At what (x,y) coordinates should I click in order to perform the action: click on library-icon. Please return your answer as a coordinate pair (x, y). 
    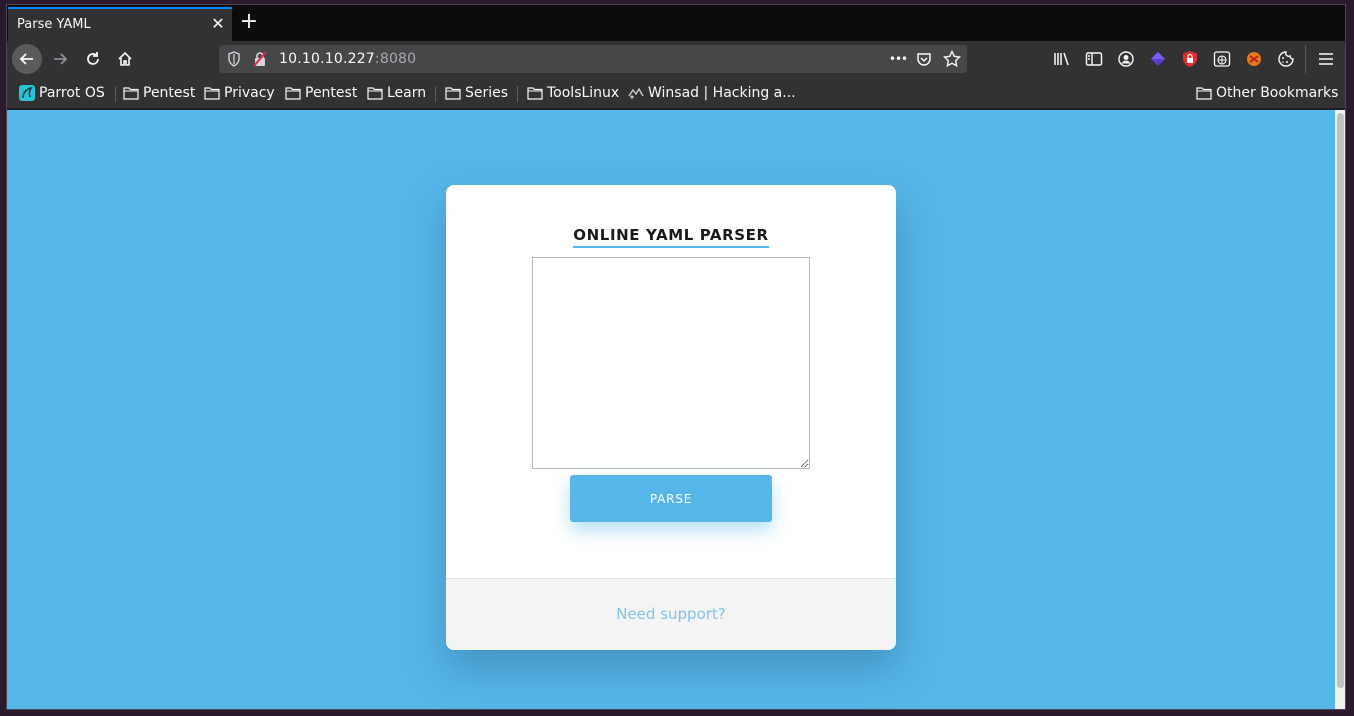
    Looking at the image, I should click on (1062, 59).